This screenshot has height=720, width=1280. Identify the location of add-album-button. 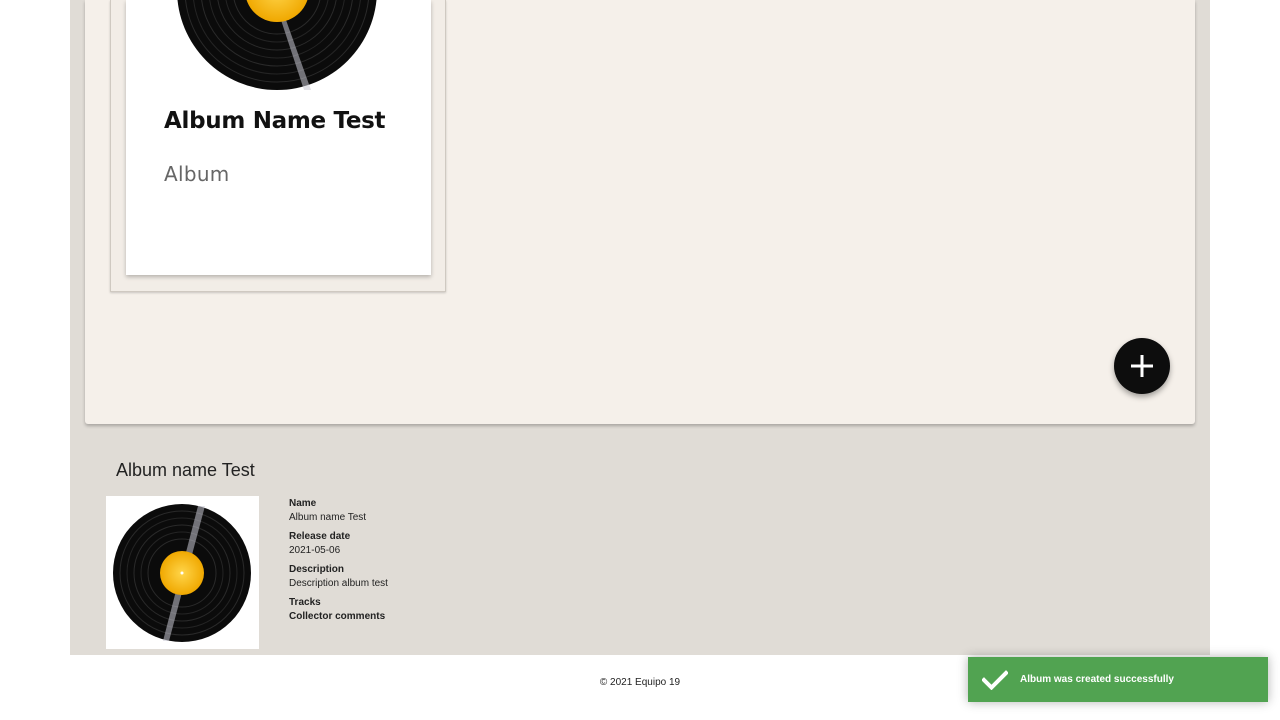
(1142, 366).